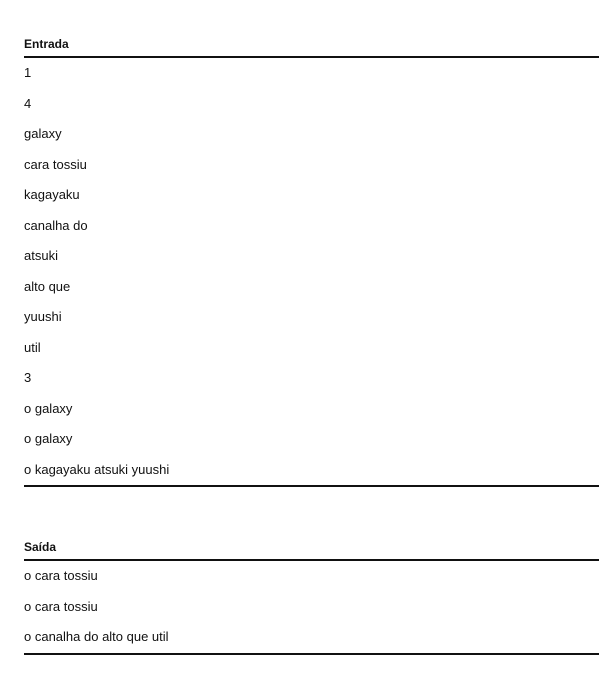 The width and height of the screenshot is (613, 693). I want to click on input-line: yuushi, so click(43, 316).